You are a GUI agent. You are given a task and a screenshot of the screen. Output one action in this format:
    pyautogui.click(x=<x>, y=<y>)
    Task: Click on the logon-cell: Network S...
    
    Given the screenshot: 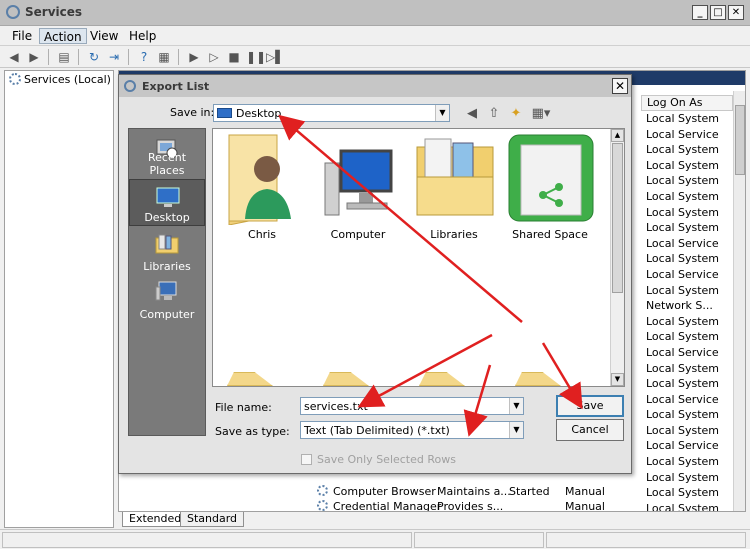 What is the action you would take?
    pyautogui.click(x=679, y=306)
    